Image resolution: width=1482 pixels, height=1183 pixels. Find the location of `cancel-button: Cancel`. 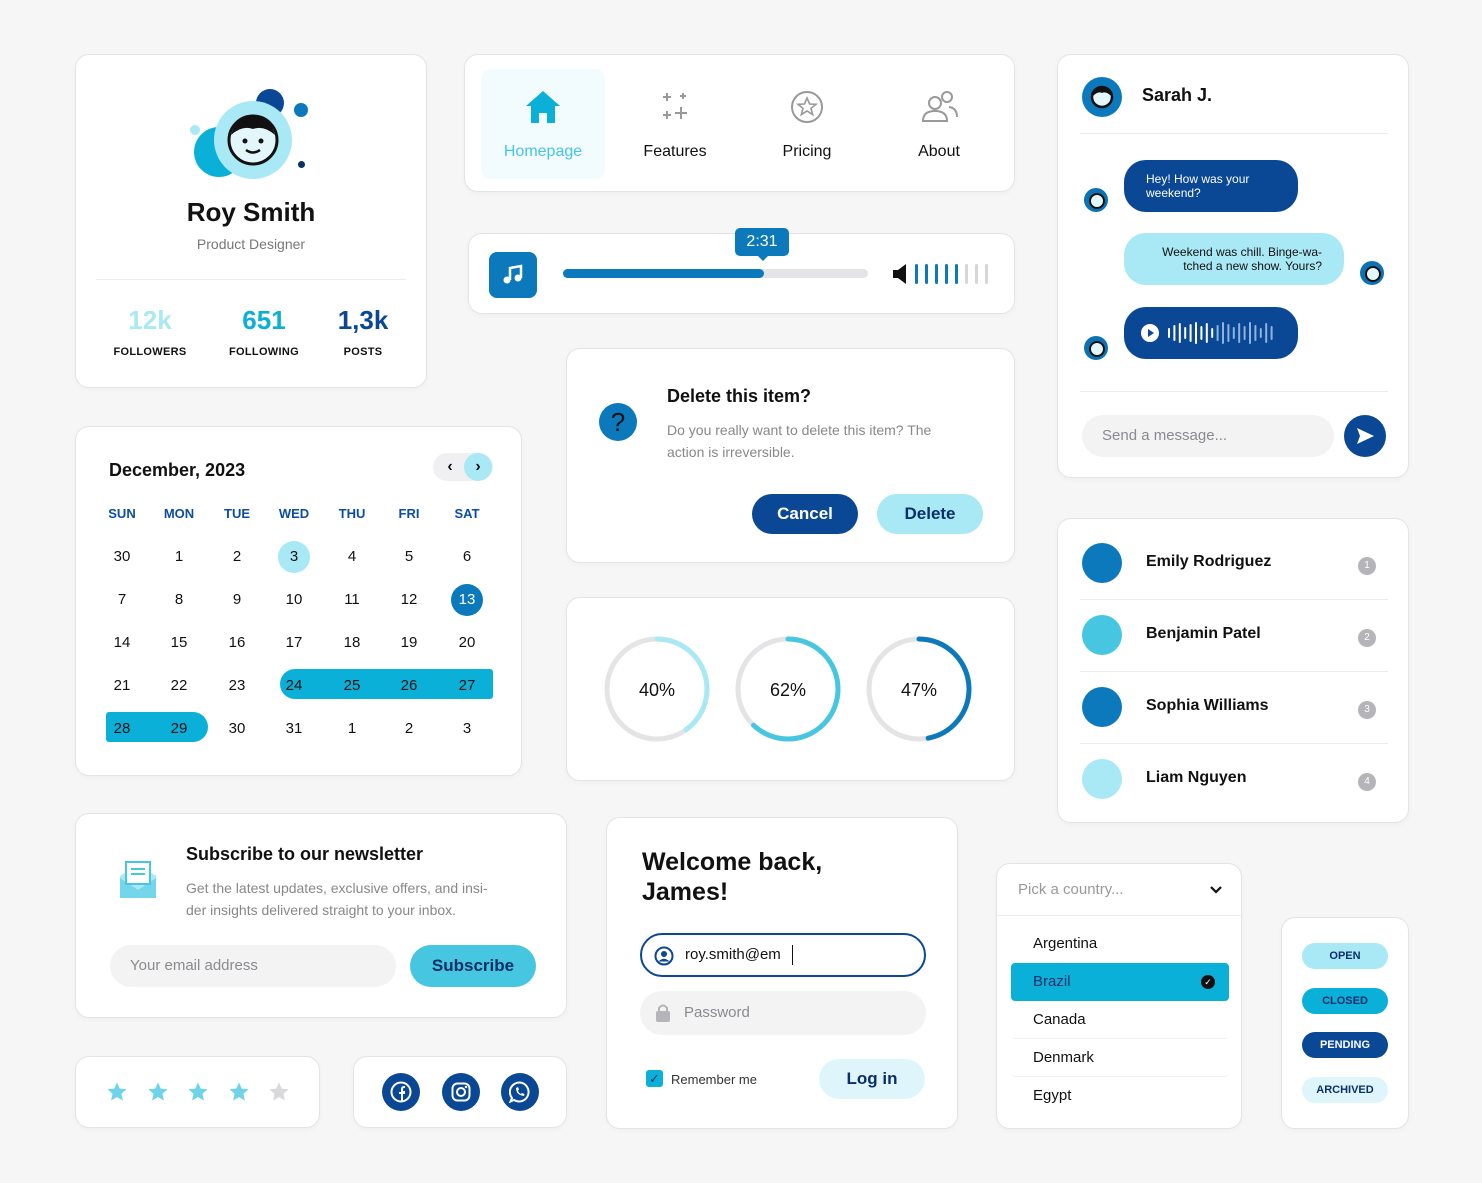

cancel-button: Cancel is located at coordinates (805, 514).